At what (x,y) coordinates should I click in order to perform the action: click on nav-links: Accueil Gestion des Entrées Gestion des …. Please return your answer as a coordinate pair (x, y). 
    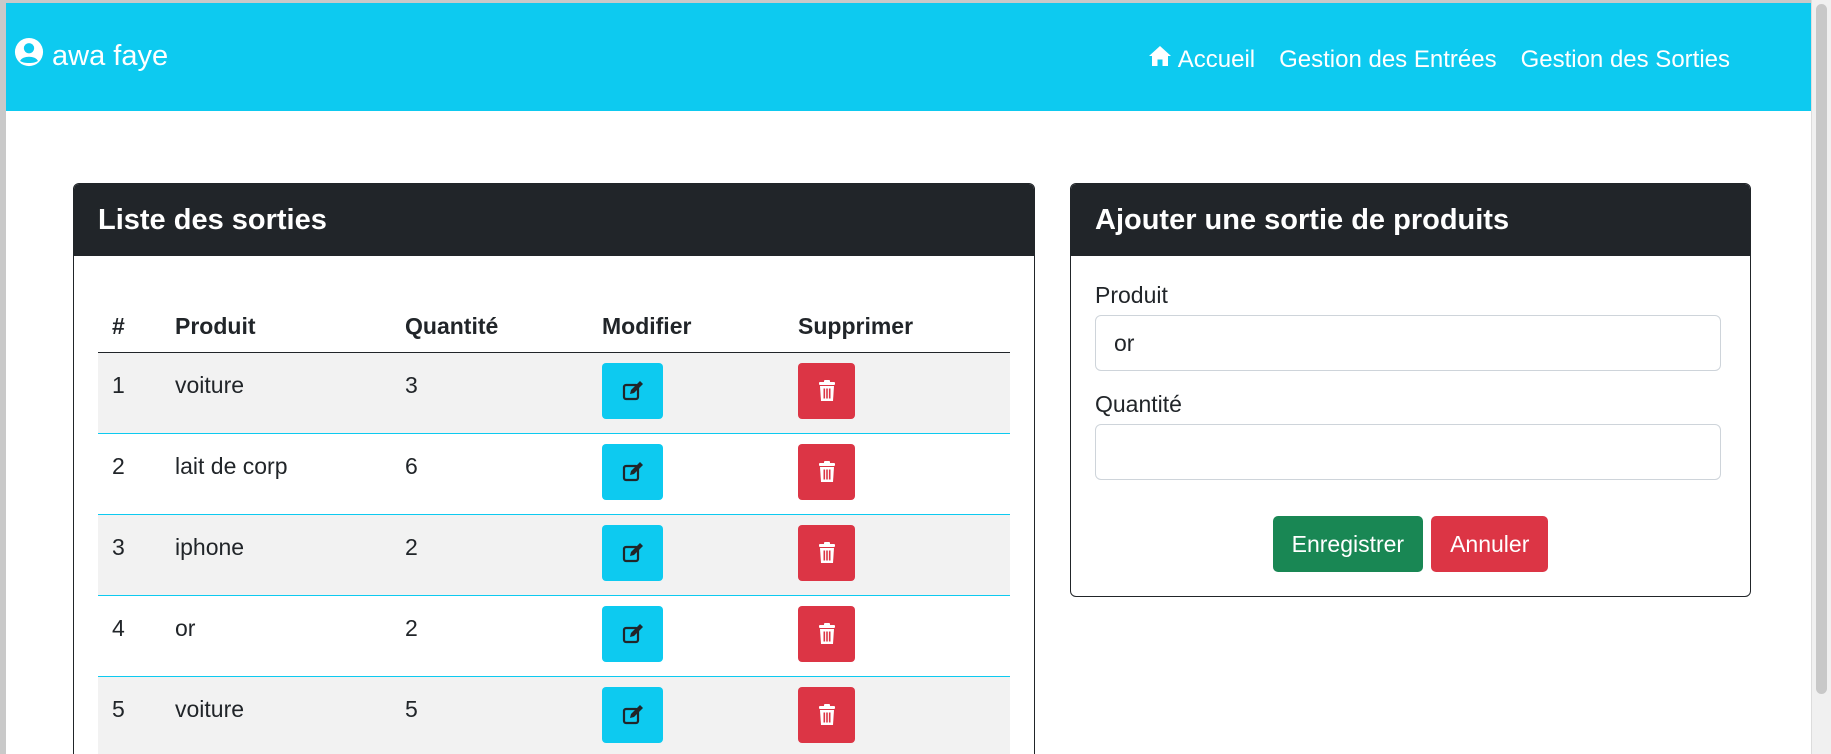
    Looking at the image, I should click on (1439, 59).